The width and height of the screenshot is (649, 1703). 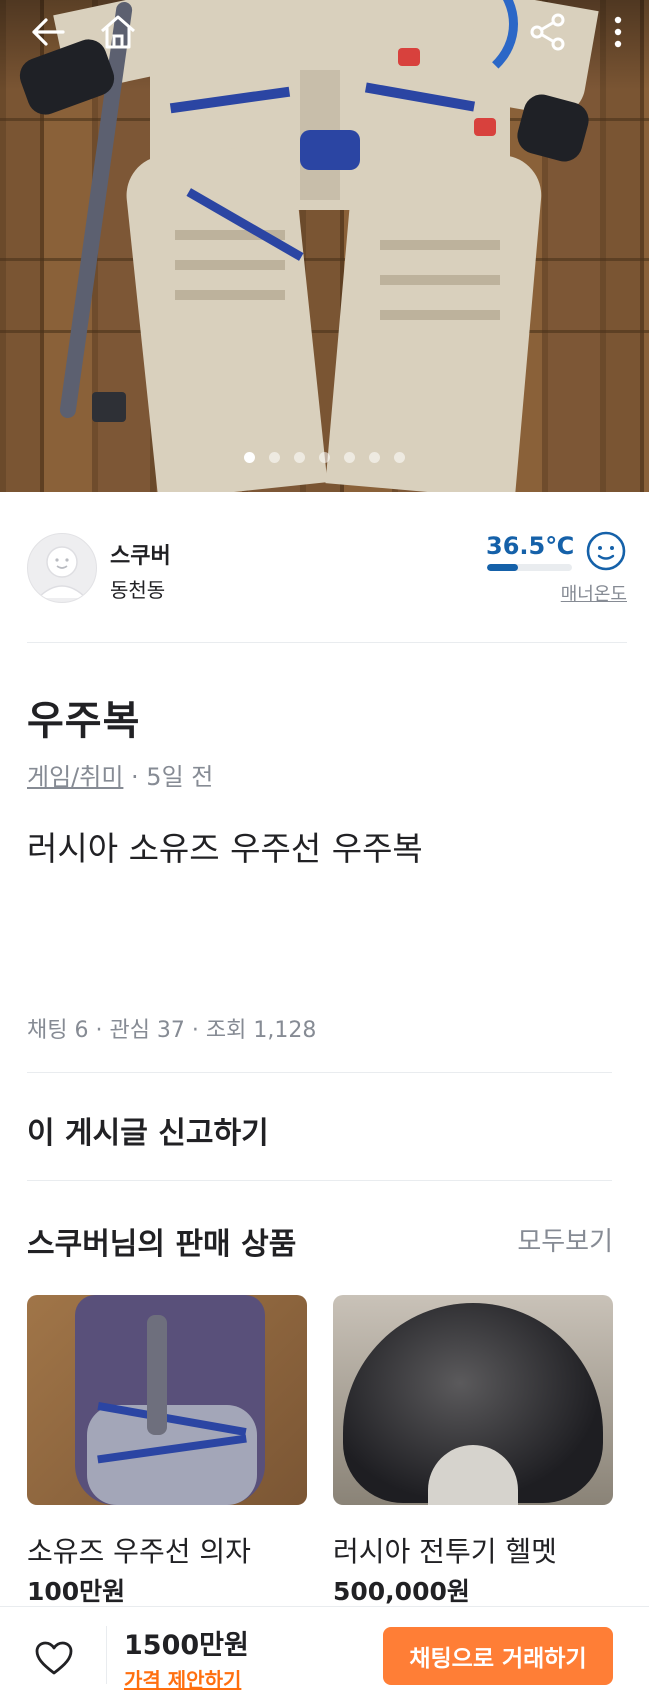 What do you see at coordinates (54, 1658) in the screenshot?
I see `heart-icon` at bounding box center [54, 1658].